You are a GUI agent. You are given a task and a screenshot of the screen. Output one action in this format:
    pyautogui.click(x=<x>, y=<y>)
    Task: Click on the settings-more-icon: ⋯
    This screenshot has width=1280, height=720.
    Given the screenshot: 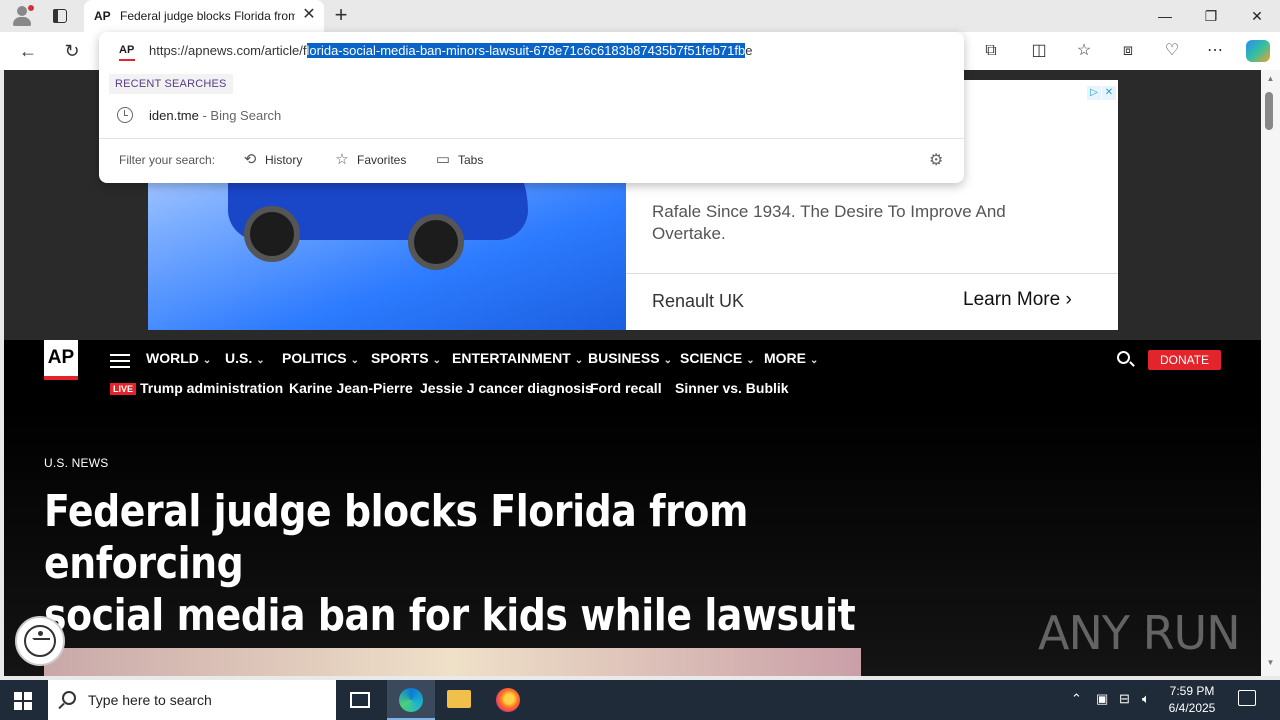 What is the action you would take?
    pyautogui.click(x=1215, y=51)
    